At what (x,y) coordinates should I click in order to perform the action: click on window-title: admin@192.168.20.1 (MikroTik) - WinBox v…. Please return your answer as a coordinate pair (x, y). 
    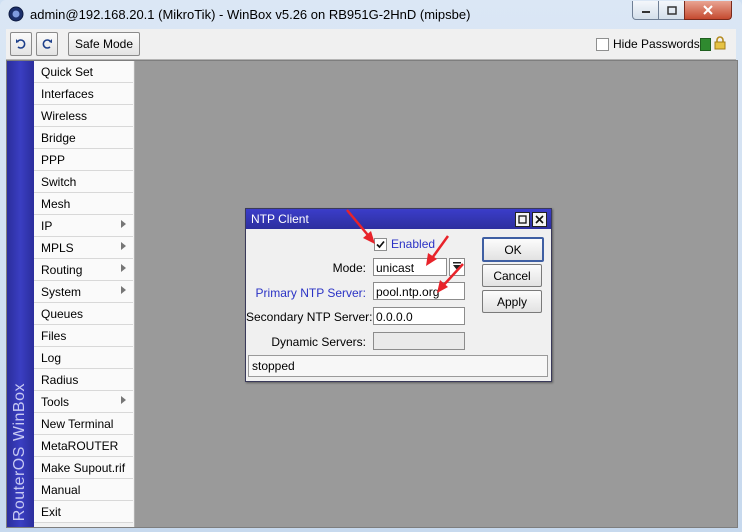
    Looking at the image, I should click on (250, 14).